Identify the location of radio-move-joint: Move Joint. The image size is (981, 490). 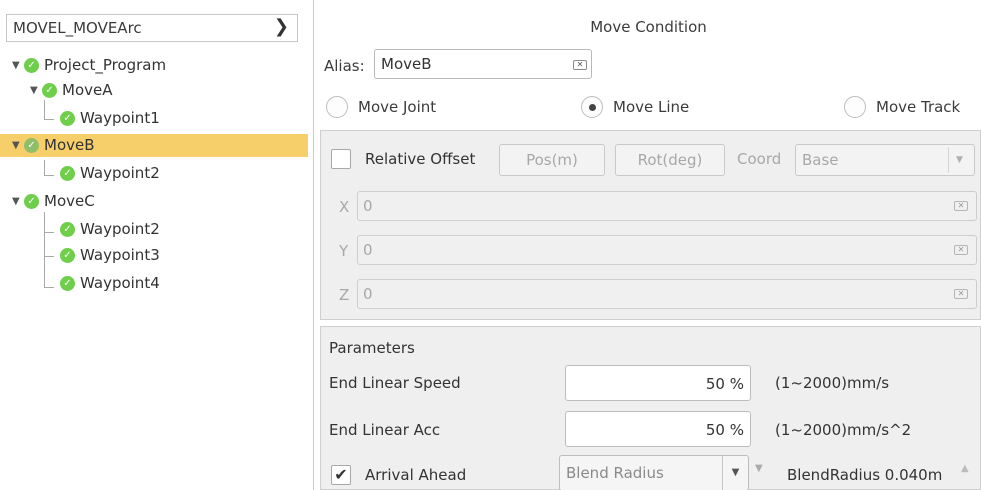
(381, 107).